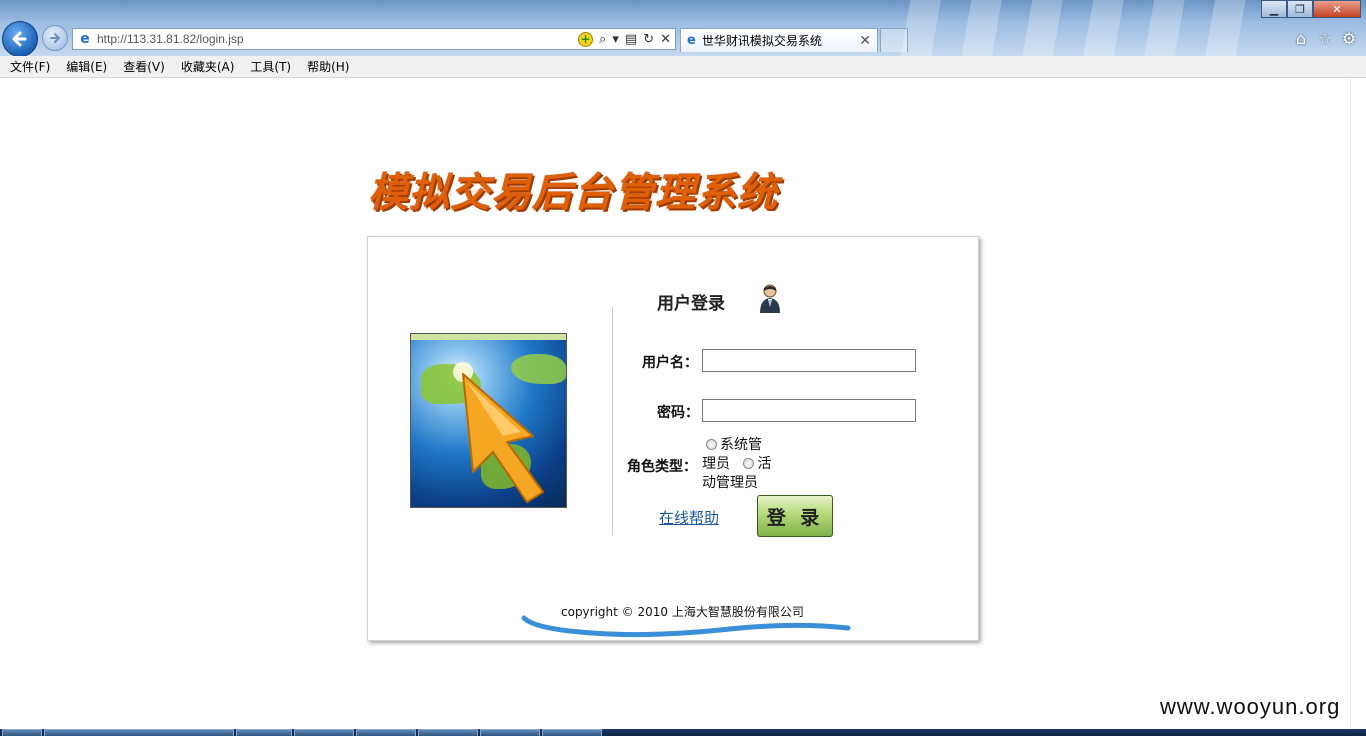 The height and width of the screenshot is (736, 1366). Describe the element at coordinates (1325, 39) in the screenshot. I see `favorites-star-icon: ☆` at that location.